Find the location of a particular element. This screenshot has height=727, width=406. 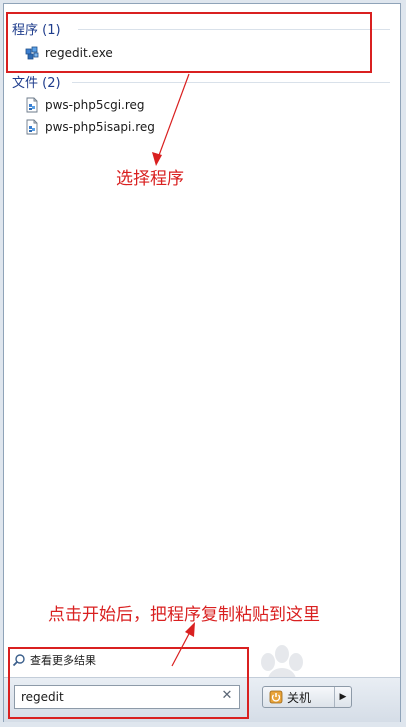

shutdown-button: 关机 ▶ is located at coordinates (307, 697).